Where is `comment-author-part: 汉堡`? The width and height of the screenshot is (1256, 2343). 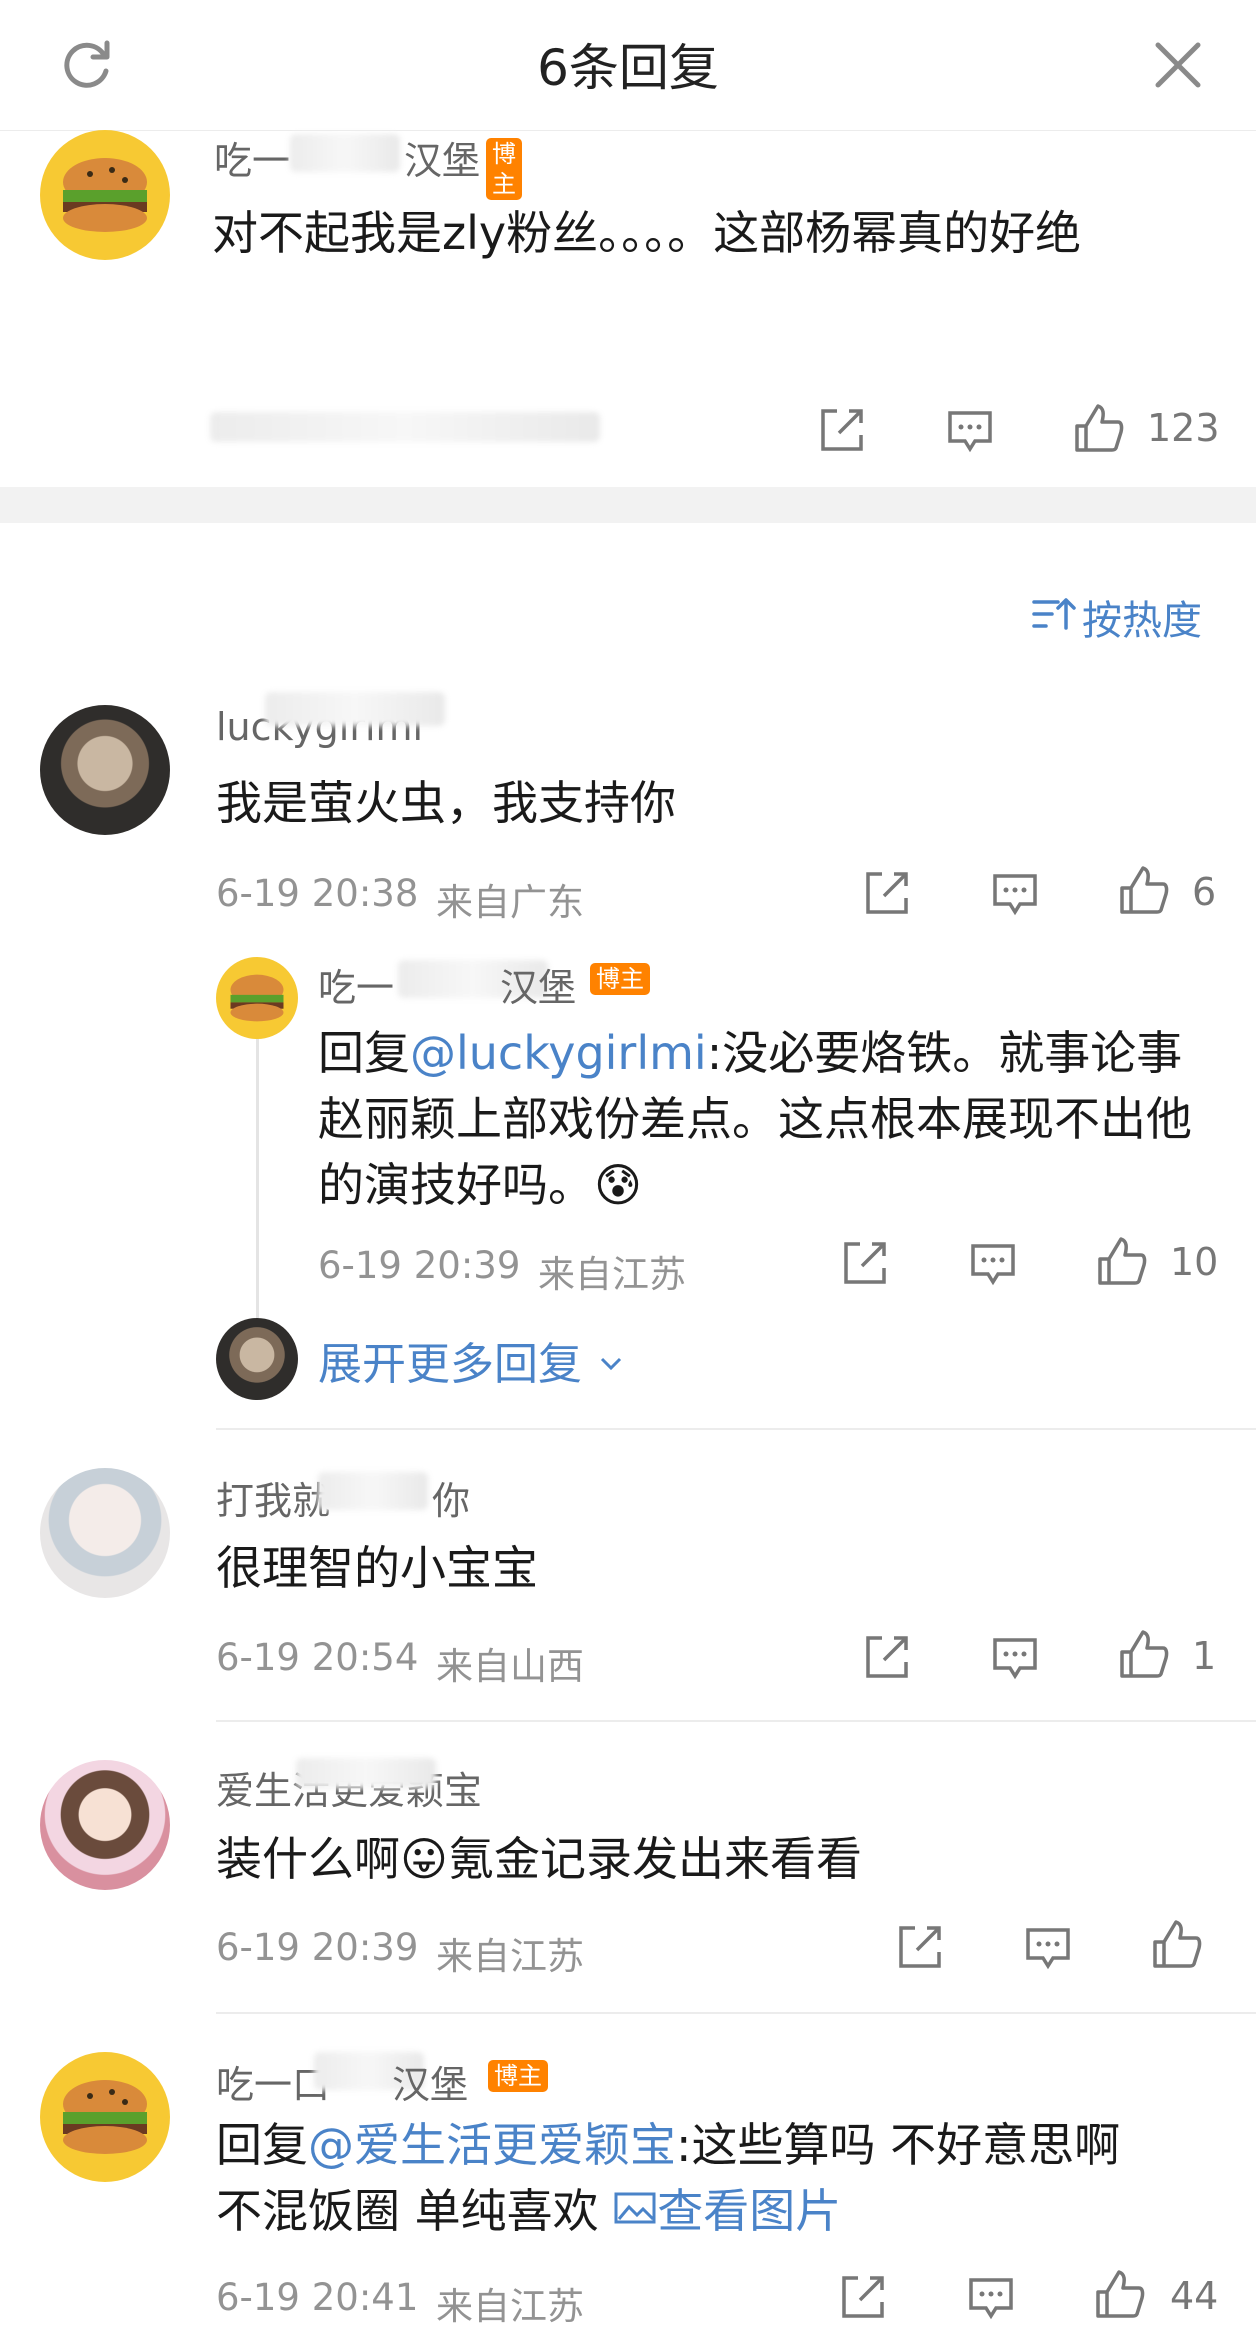
comment-author-part: 汉堡 is located at coordinates (430, 2081).